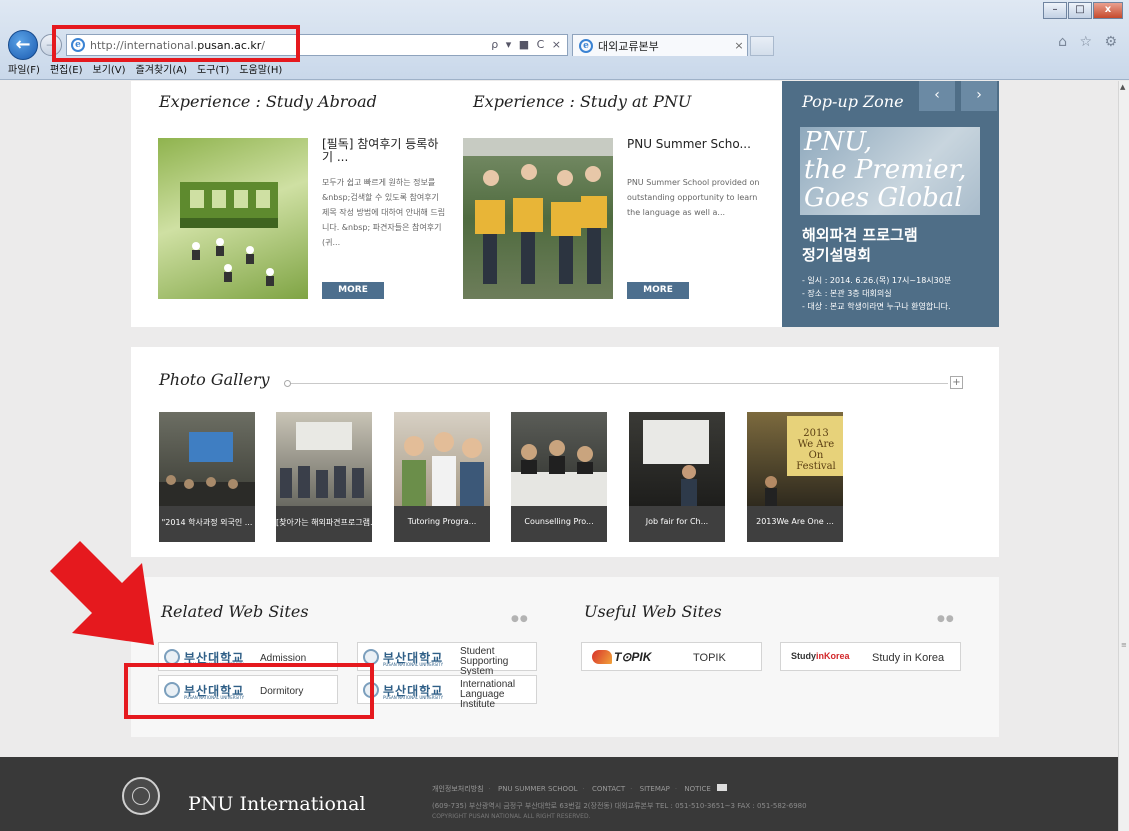  Describe the element at coordinates (458, 789) in the screenshot. I see `footer-link-privacy: 개인정보처리방침` at that location.